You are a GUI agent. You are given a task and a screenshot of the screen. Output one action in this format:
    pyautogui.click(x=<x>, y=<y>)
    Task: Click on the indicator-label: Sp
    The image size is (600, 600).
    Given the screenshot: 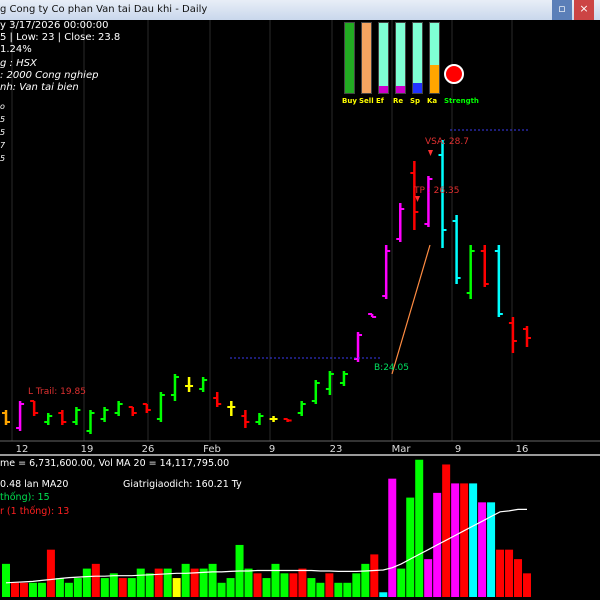 What is the action you would take?
    pyautogui.click(x=415, y=101)
    